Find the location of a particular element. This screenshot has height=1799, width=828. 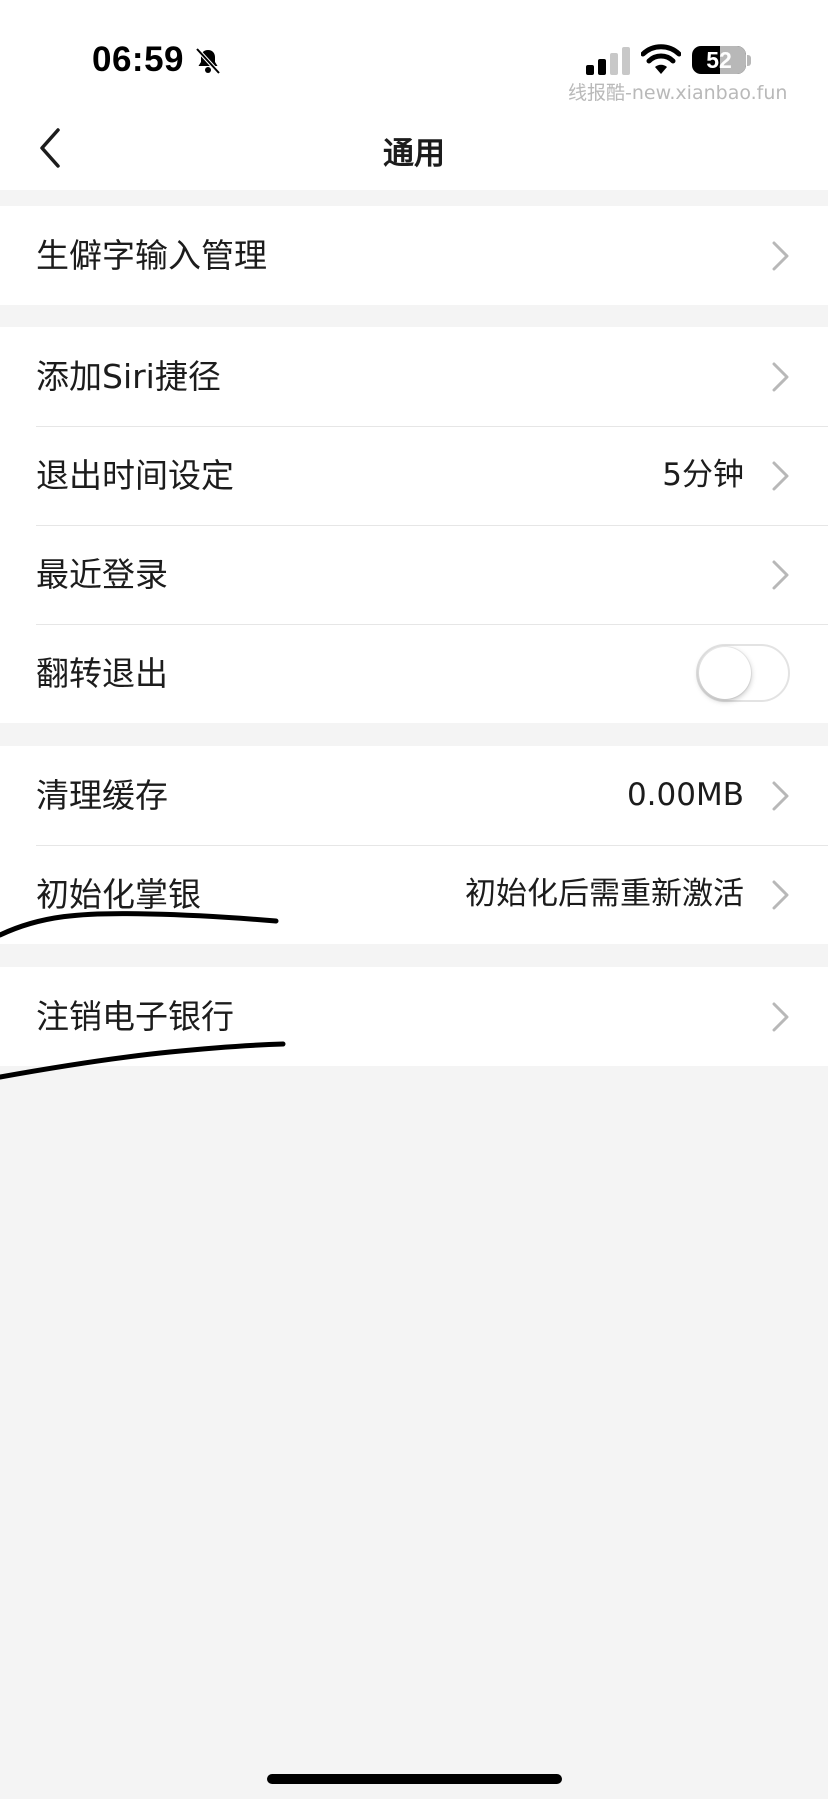

battery-tip is located at coordinates (749, 60).